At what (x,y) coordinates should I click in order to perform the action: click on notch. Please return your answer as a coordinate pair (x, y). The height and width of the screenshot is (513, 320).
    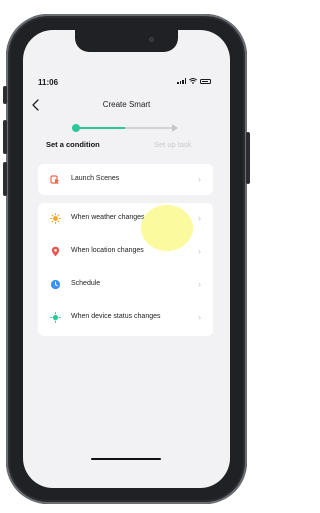
    Looking at the image, I should click on (126, 41).